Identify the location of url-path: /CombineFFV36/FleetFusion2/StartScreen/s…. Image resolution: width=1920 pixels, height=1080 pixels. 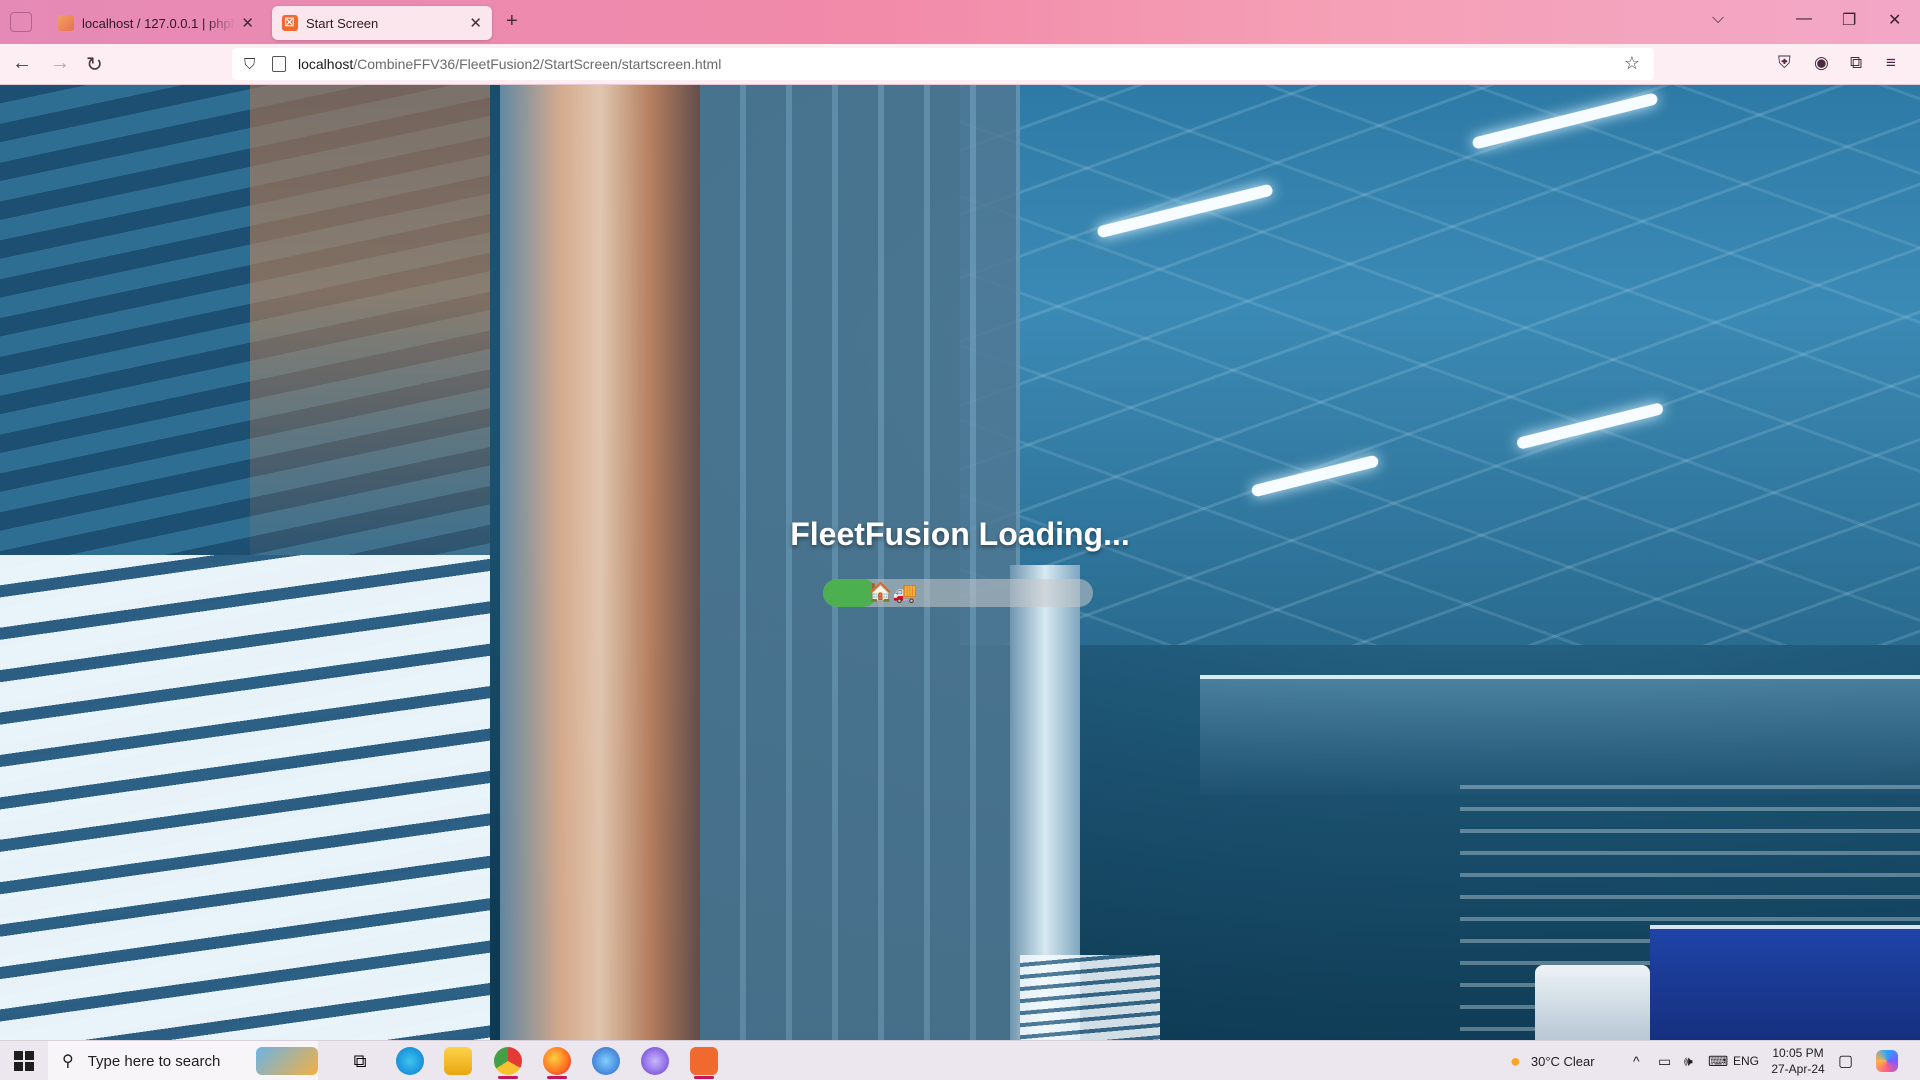
(537, 64).